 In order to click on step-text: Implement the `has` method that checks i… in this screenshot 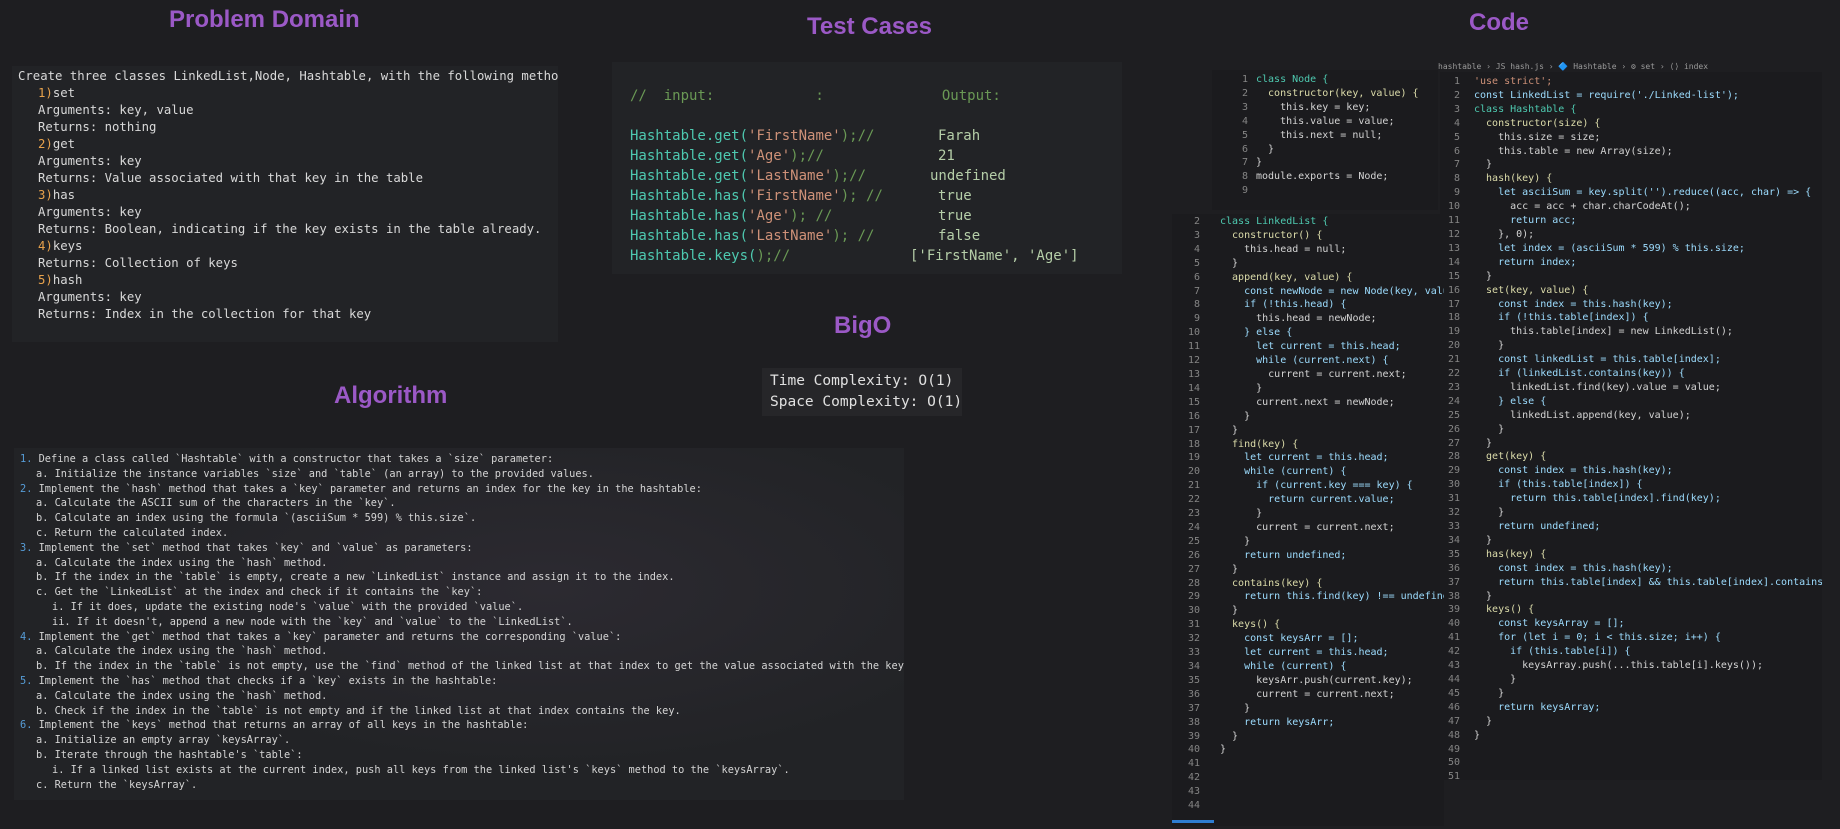, I will do `click(268, 680)`.